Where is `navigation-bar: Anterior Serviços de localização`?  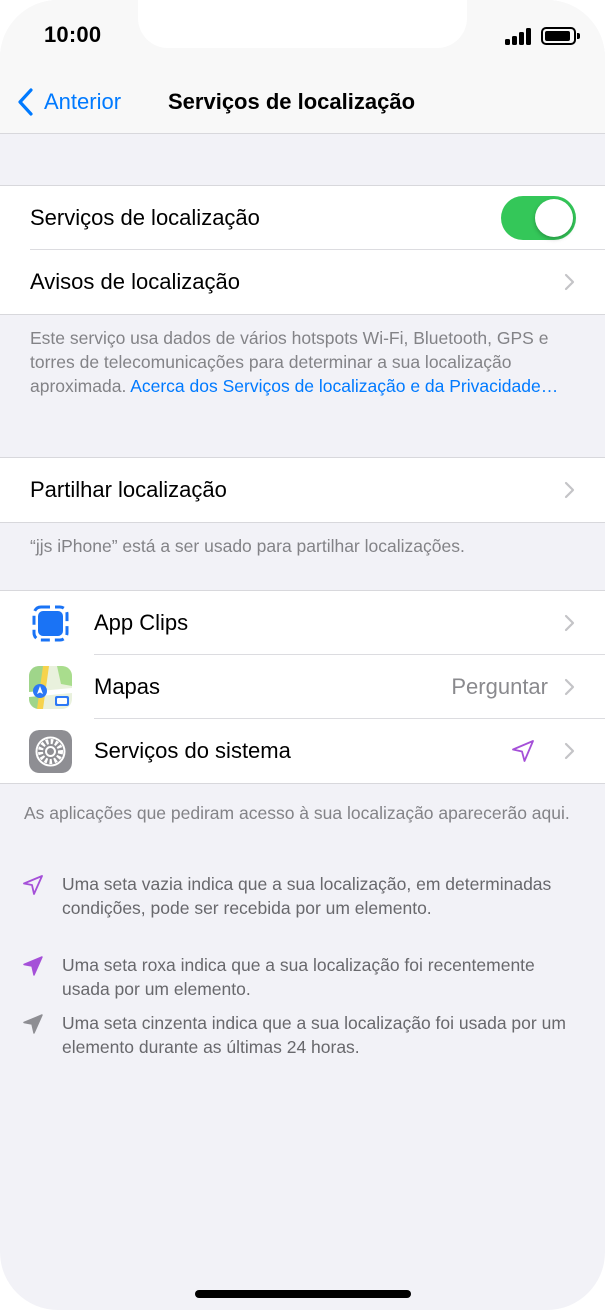
navigation-bar: Anterior Serviços de localização is located at coordinates (302, 102).